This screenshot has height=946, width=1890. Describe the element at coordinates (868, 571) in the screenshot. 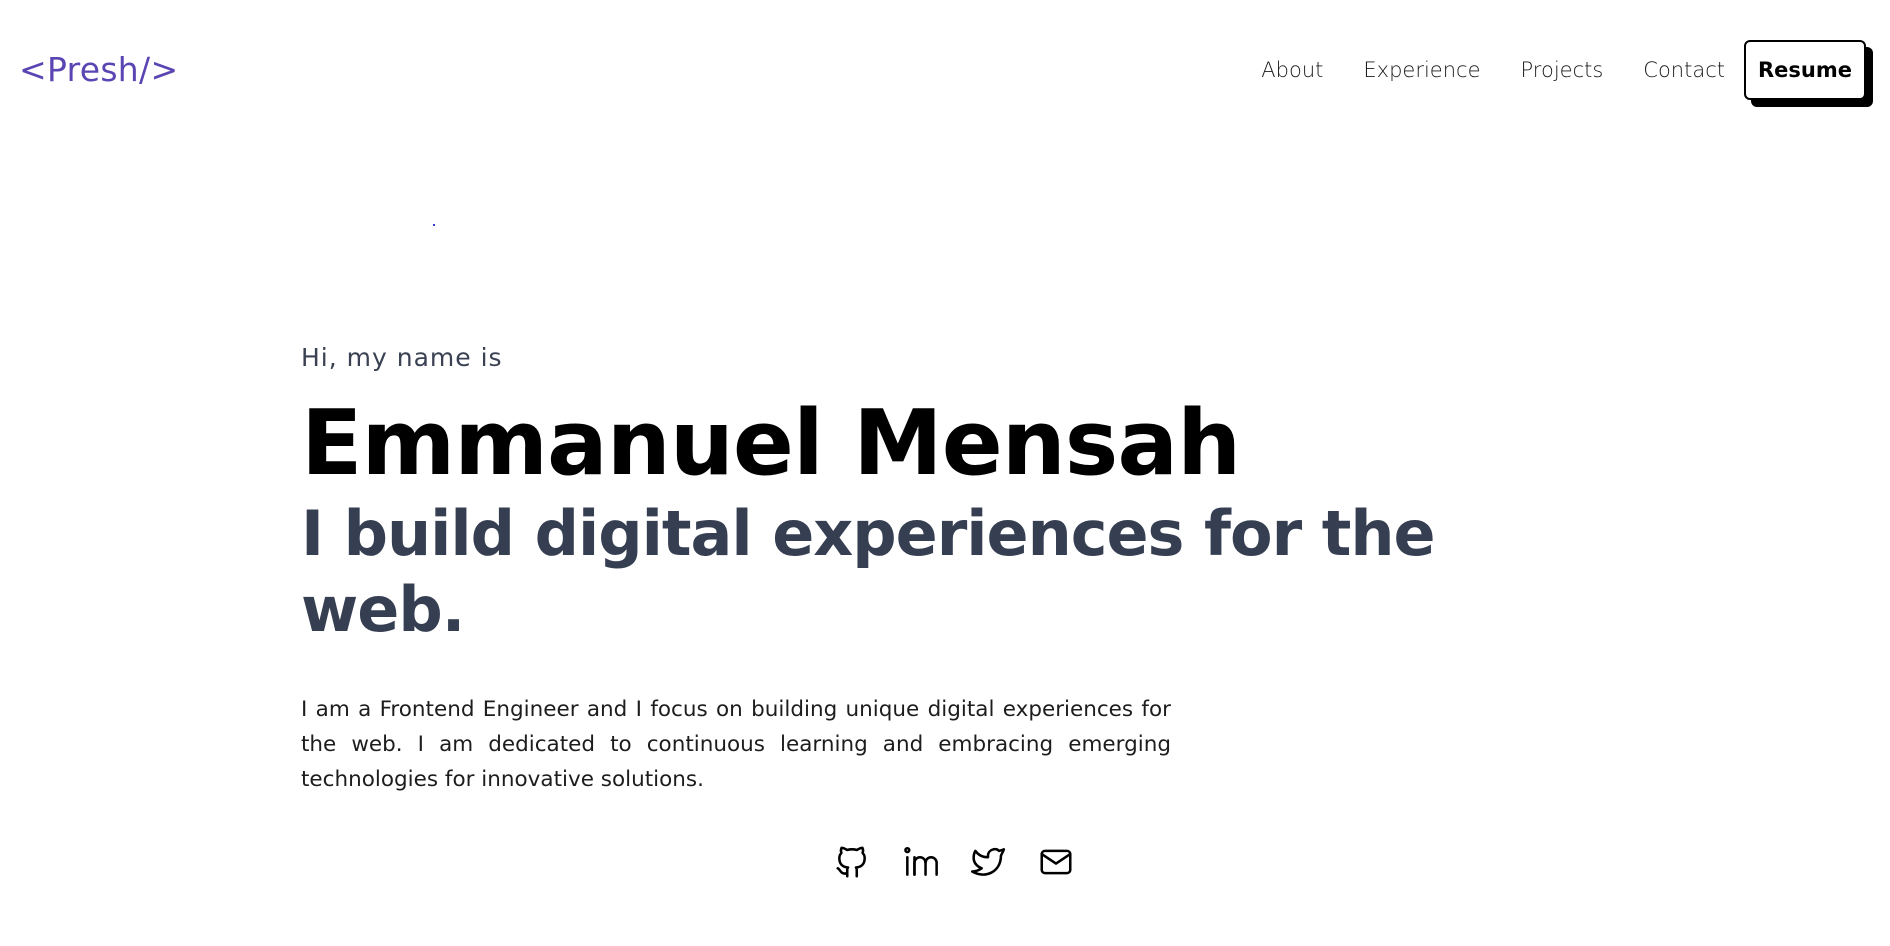

I see `hero-tagline: I build digital experiences for the web.` at that location.